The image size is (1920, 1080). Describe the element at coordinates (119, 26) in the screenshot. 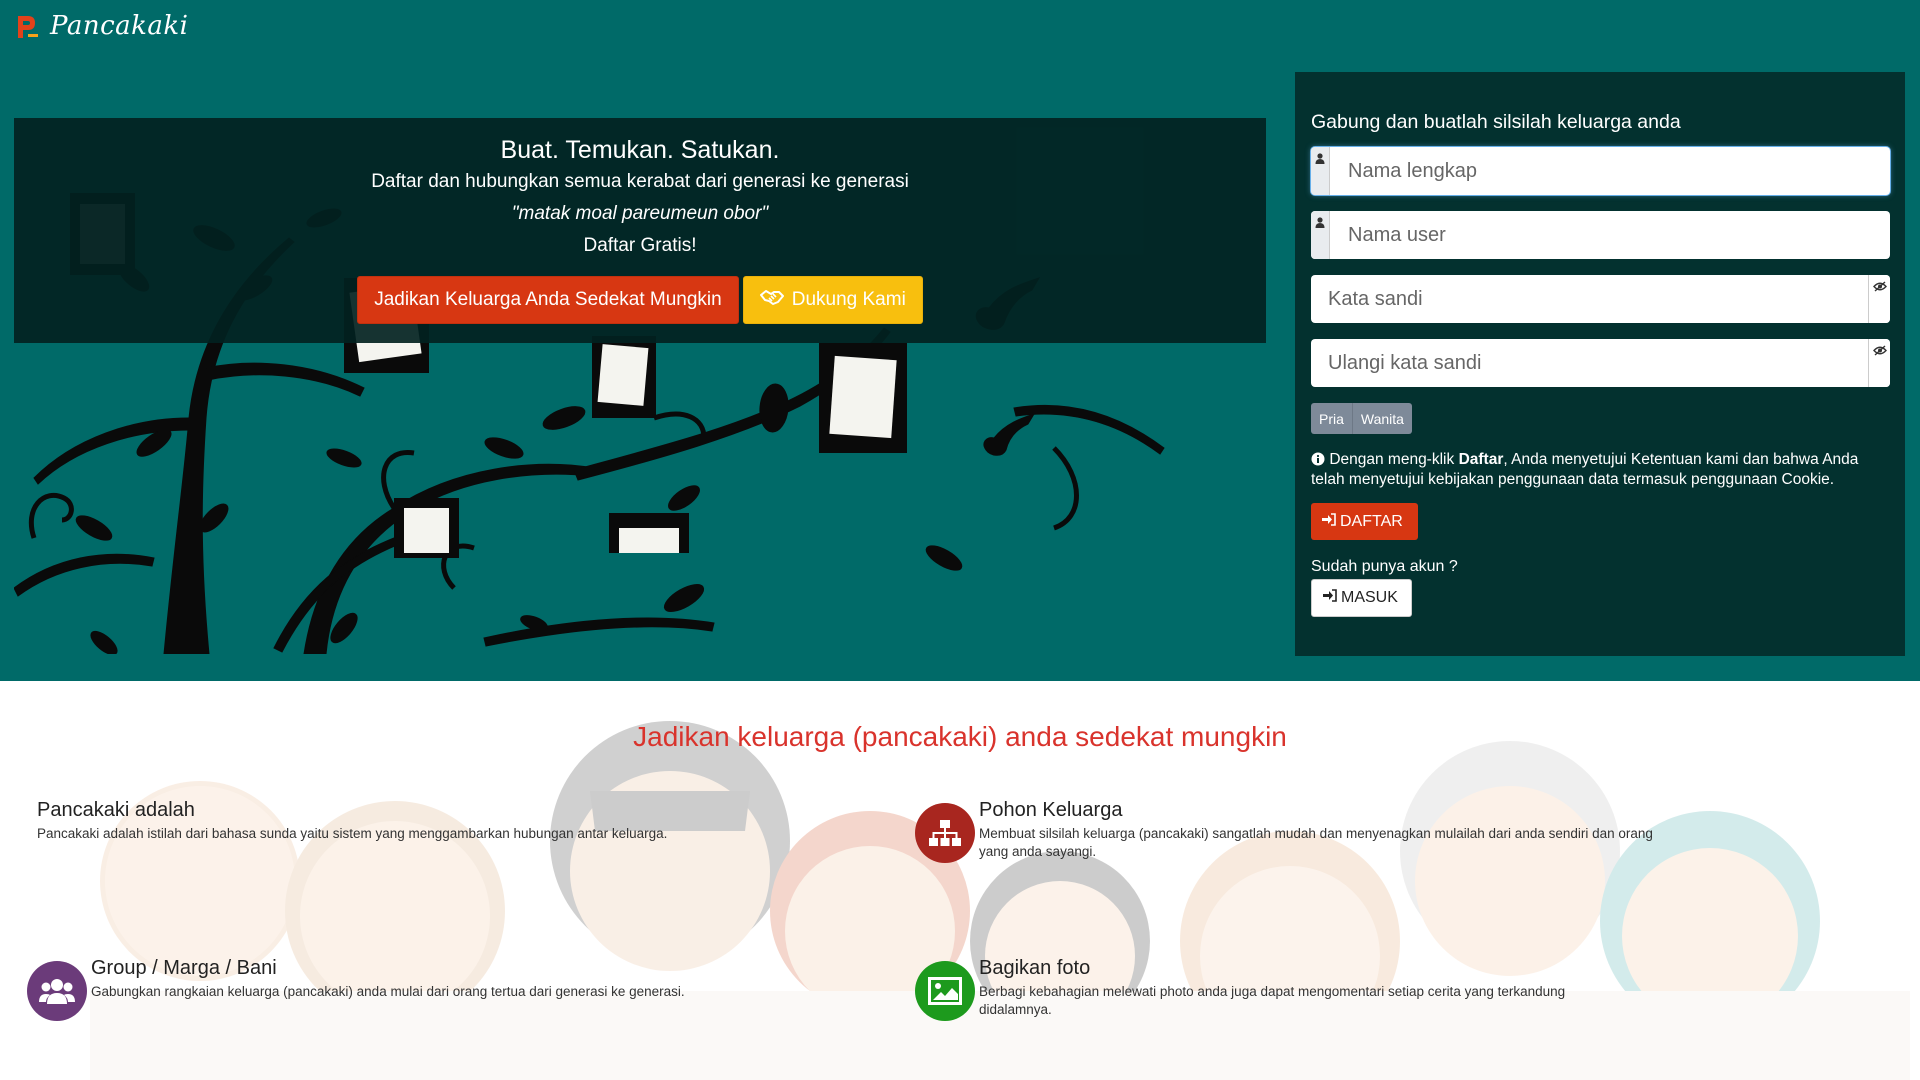

I see `brand-name: Pancakaki` at that location.